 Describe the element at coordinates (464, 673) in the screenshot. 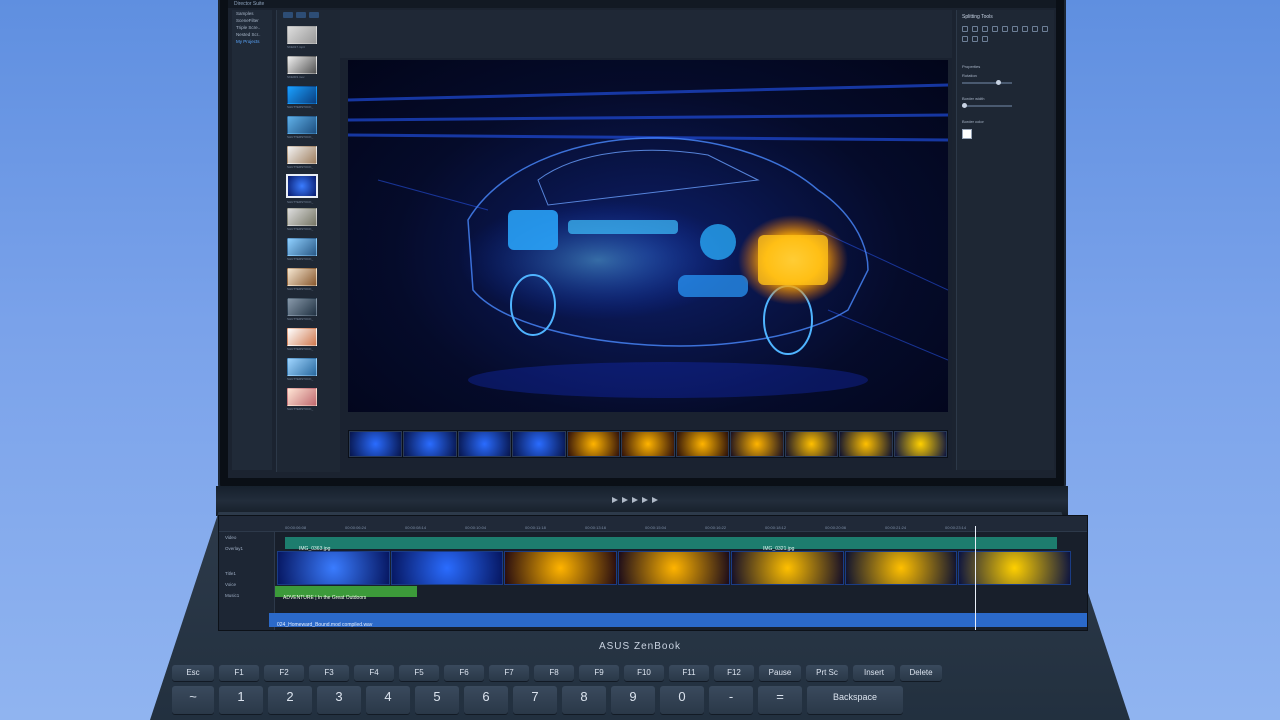

I see `key-f6: F6` at that location.